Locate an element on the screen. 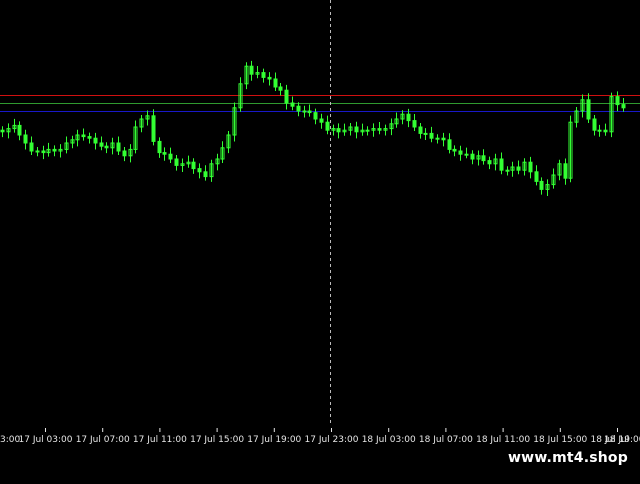 Image resolution: width=640 pixels, height=484 pixels. watermark-text: www.mt4.shop is located at coordinates (568, 458).